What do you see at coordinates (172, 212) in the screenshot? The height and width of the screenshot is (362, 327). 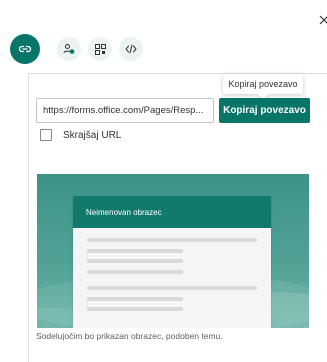 I see `preview-form-title: Neimenovan obrazec` at bounding box center [172, 212].